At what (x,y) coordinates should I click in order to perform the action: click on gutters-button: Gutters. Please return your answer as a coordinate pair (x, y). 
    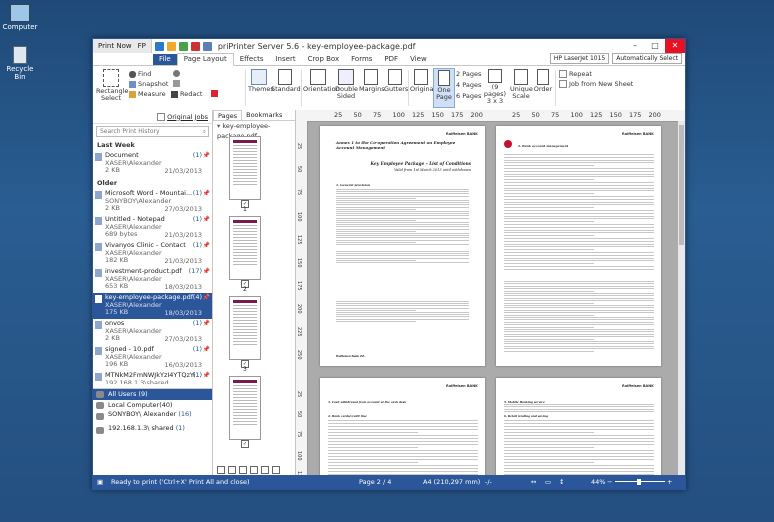
    Looking at the image, I should click on (396, 81).